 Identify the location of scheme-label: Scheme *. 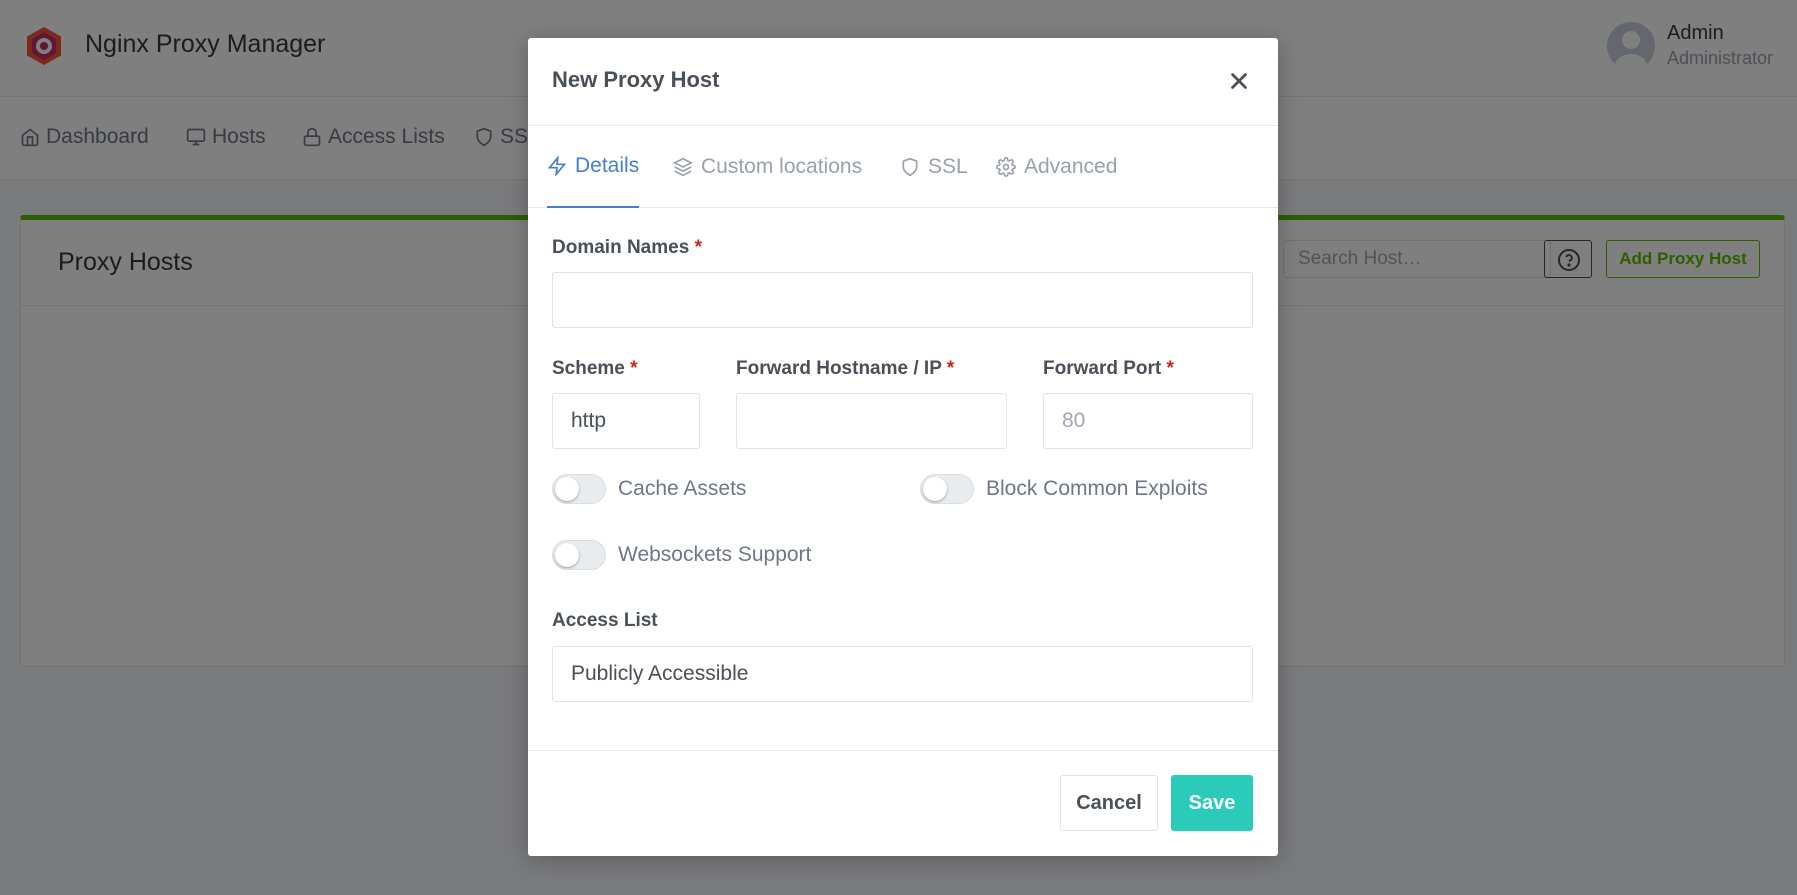
(595, 368).